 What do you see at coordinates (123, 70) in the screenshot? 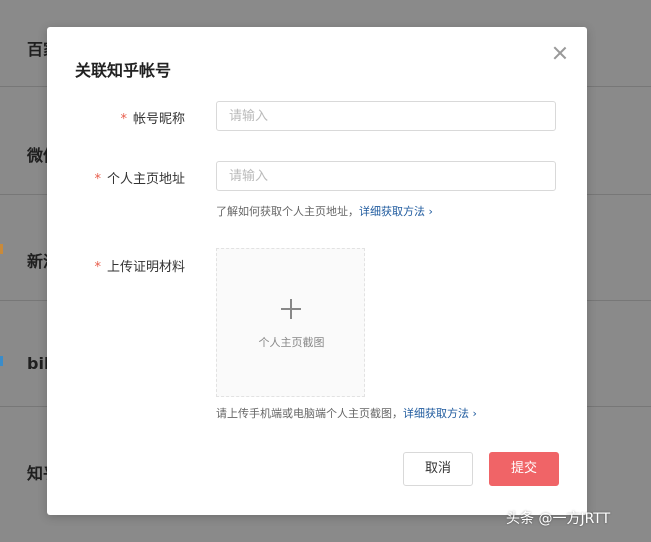
I see `dialog-title: 关联知乎帐号` at bounding box center [123, 70].